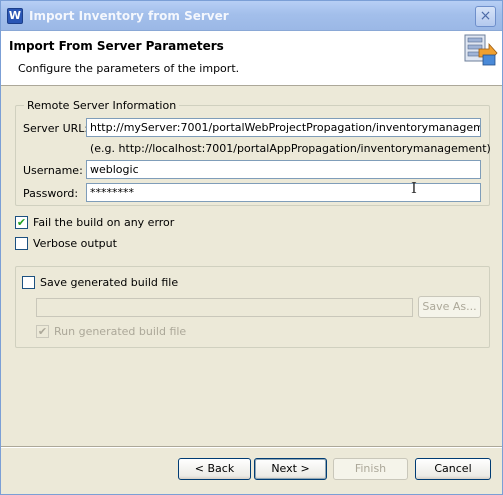 The image size is (503, 495). What do you see at coordinates (370, 469) in the screenshot?
I see `finish-button: Finish` at bounding box center [370, 469].